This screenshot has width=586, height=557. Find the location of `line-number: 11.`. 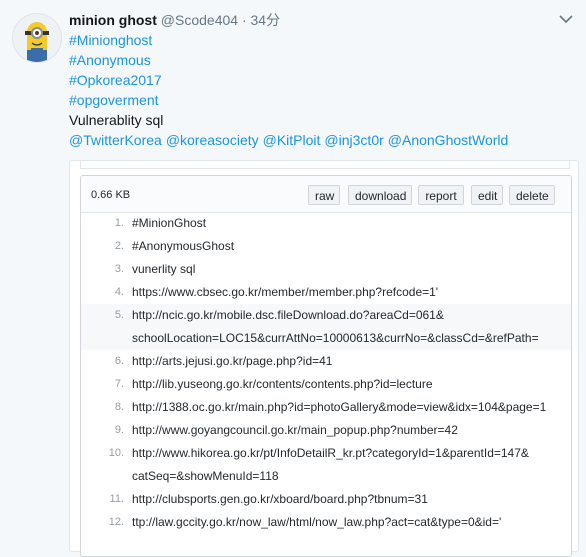

line-number: 11. is located at coordinates (116, 499).